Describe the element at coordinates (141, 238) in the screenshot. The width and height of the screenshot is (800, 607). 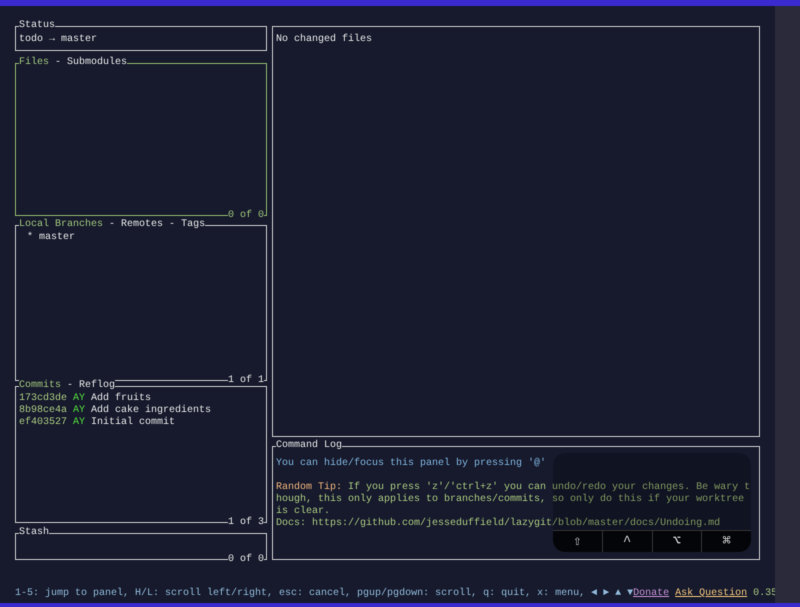
I see `branch-item: * master` at that location.